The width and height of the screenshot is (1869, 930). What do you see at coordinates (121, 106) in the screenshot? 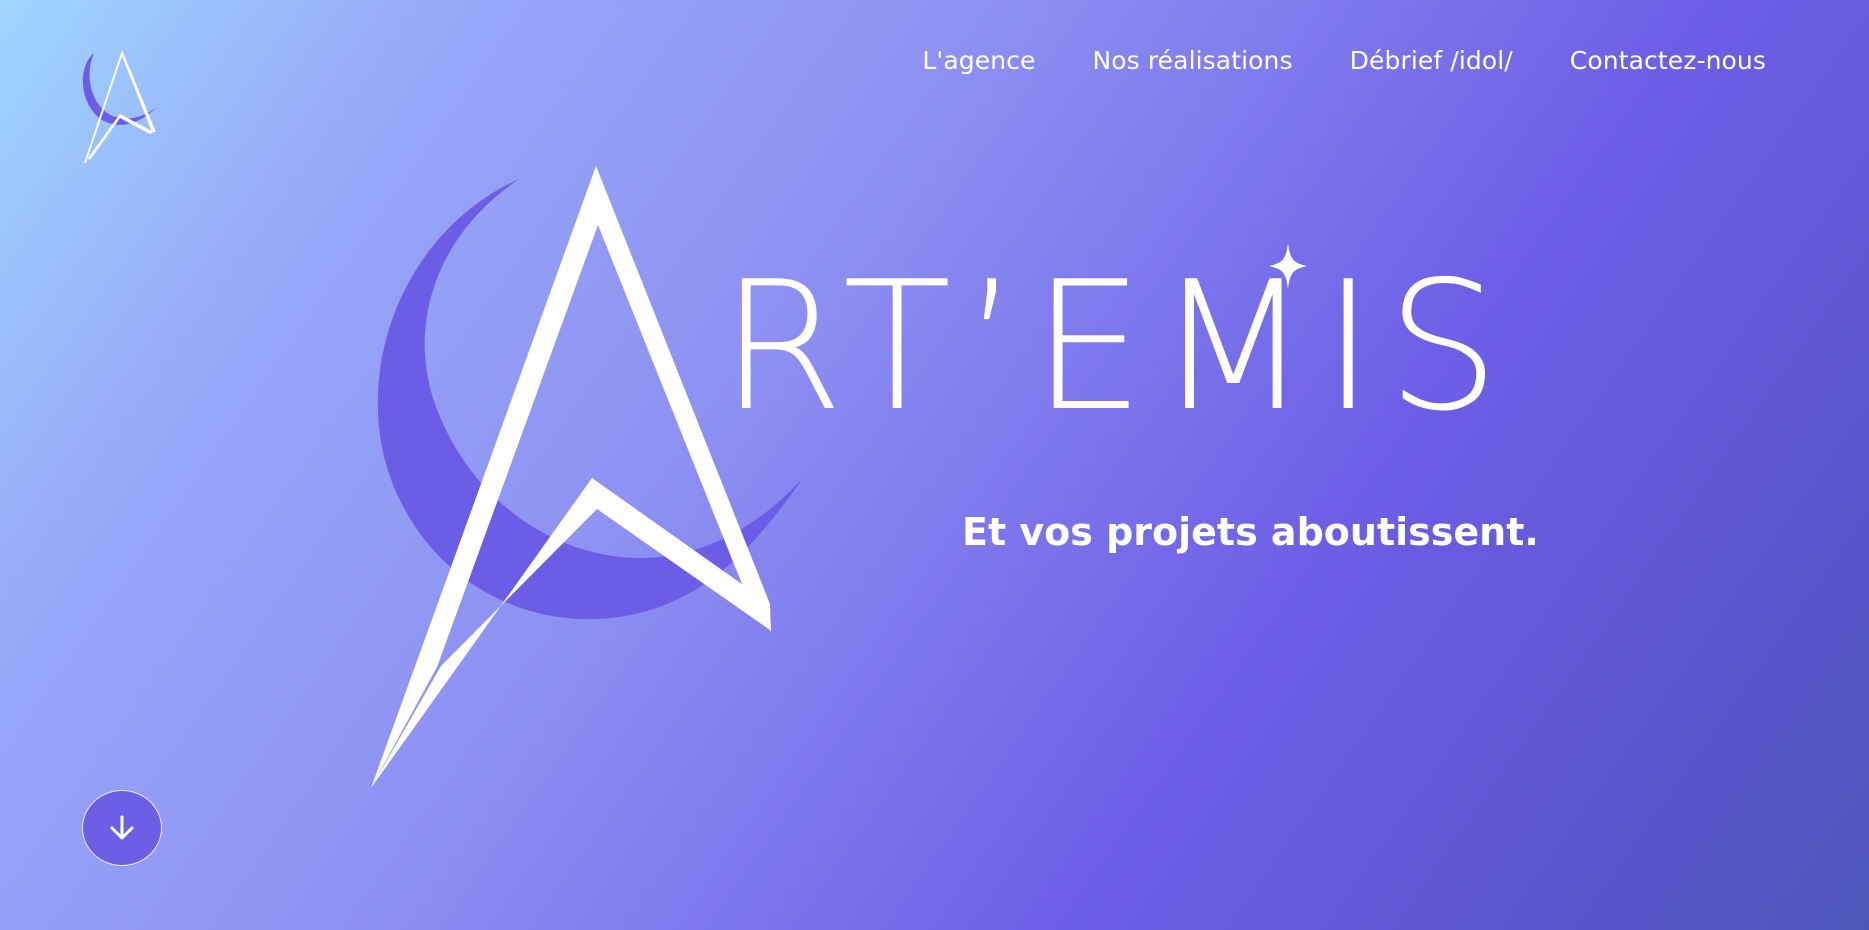
I see `artemis-logo-icon` at bounding box center [121, 106].